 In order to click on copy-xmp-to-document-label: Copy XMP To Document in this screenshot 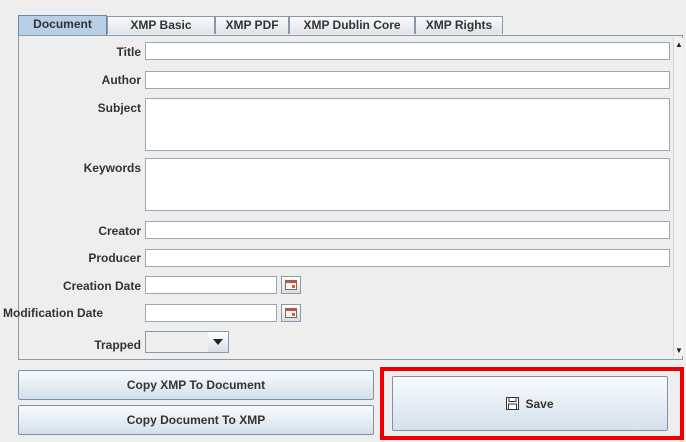, I will do `click(196, 385)`.